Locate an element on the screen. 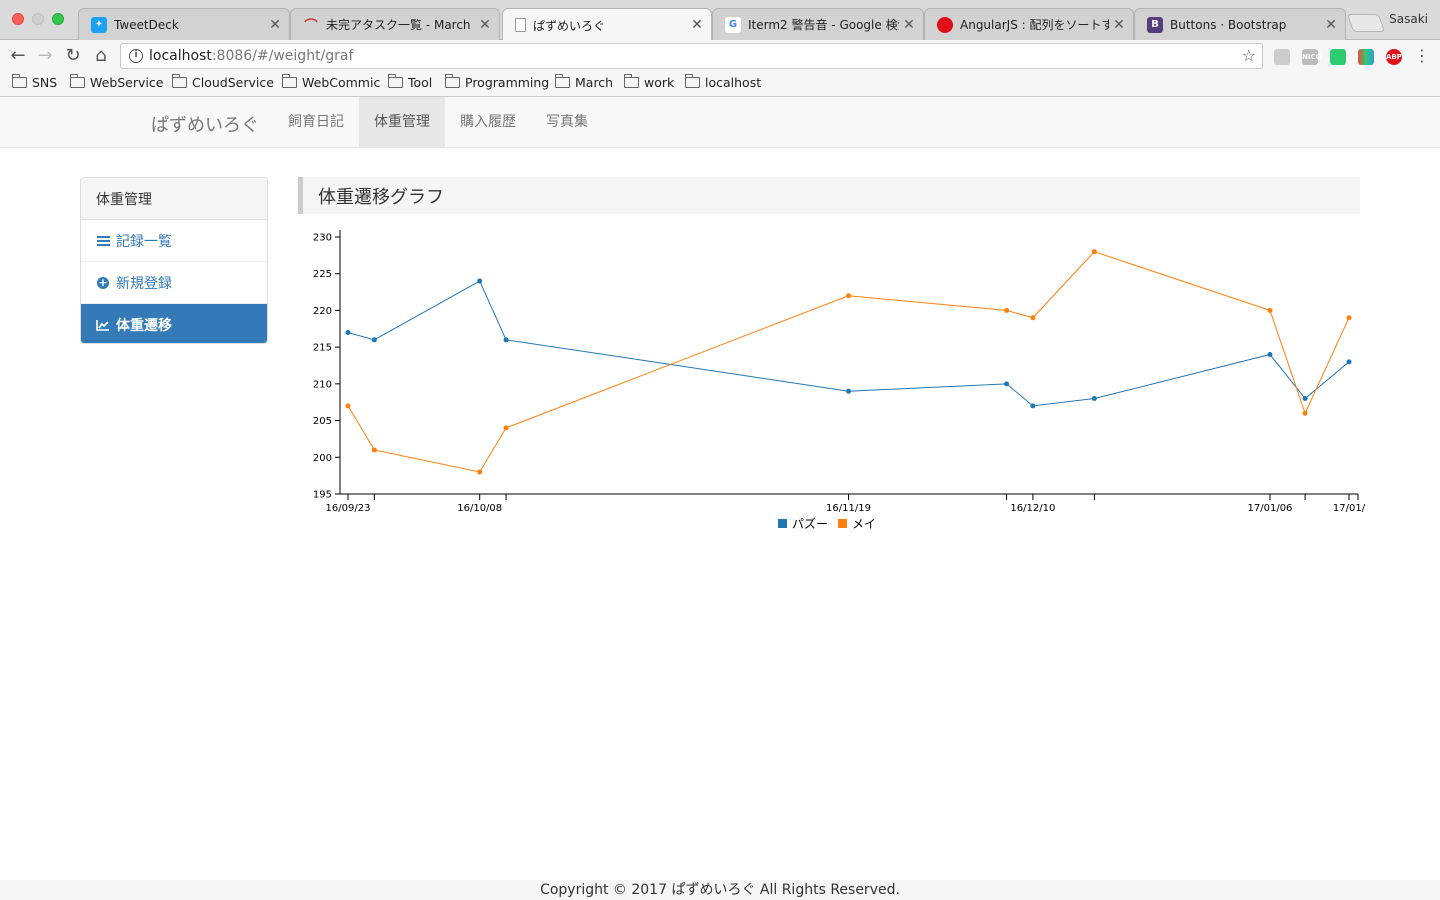  page-title: 体重遷移グラフ is located at coordinates (829, 195).